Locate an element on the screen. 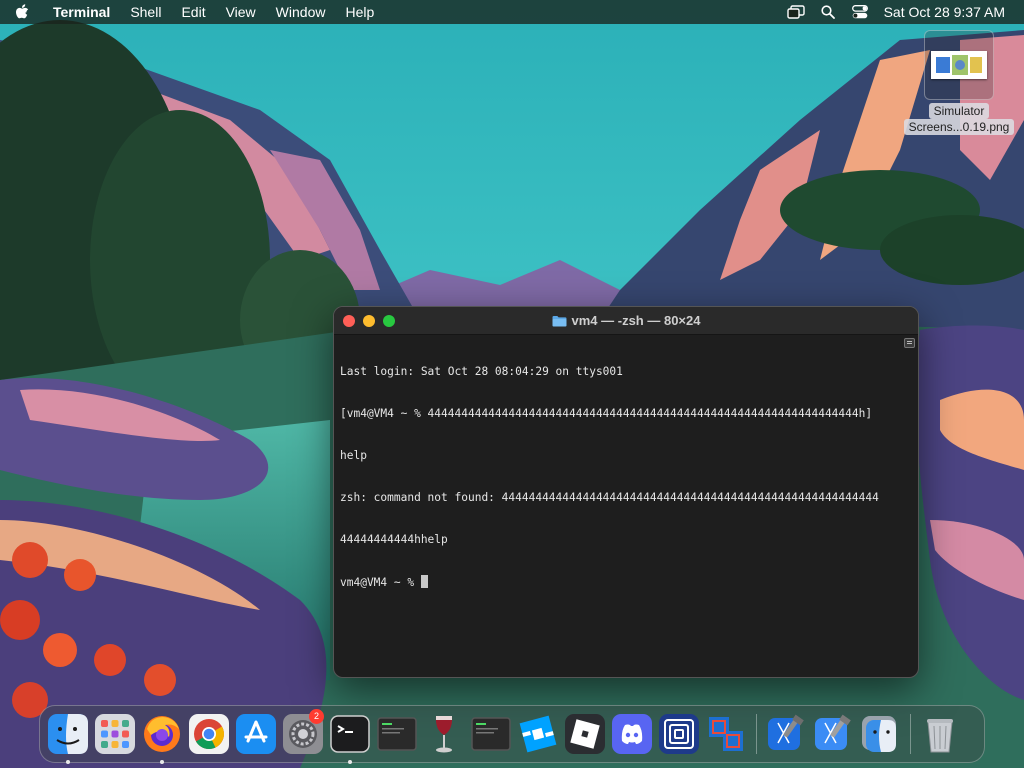  dock: 2 is located at coordinates (512, 734).